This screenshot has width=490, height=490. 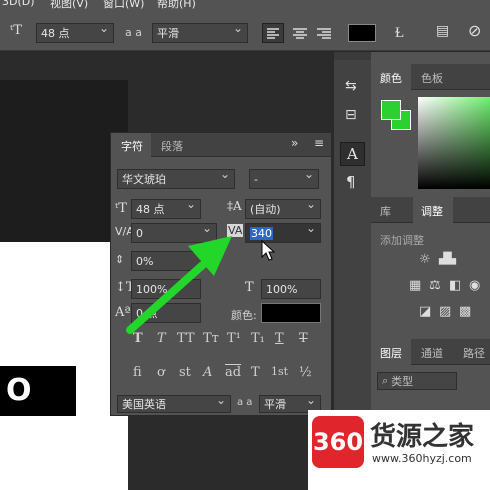 I want to click on canvas-text-layer: O U, so click(x=38, y=412).